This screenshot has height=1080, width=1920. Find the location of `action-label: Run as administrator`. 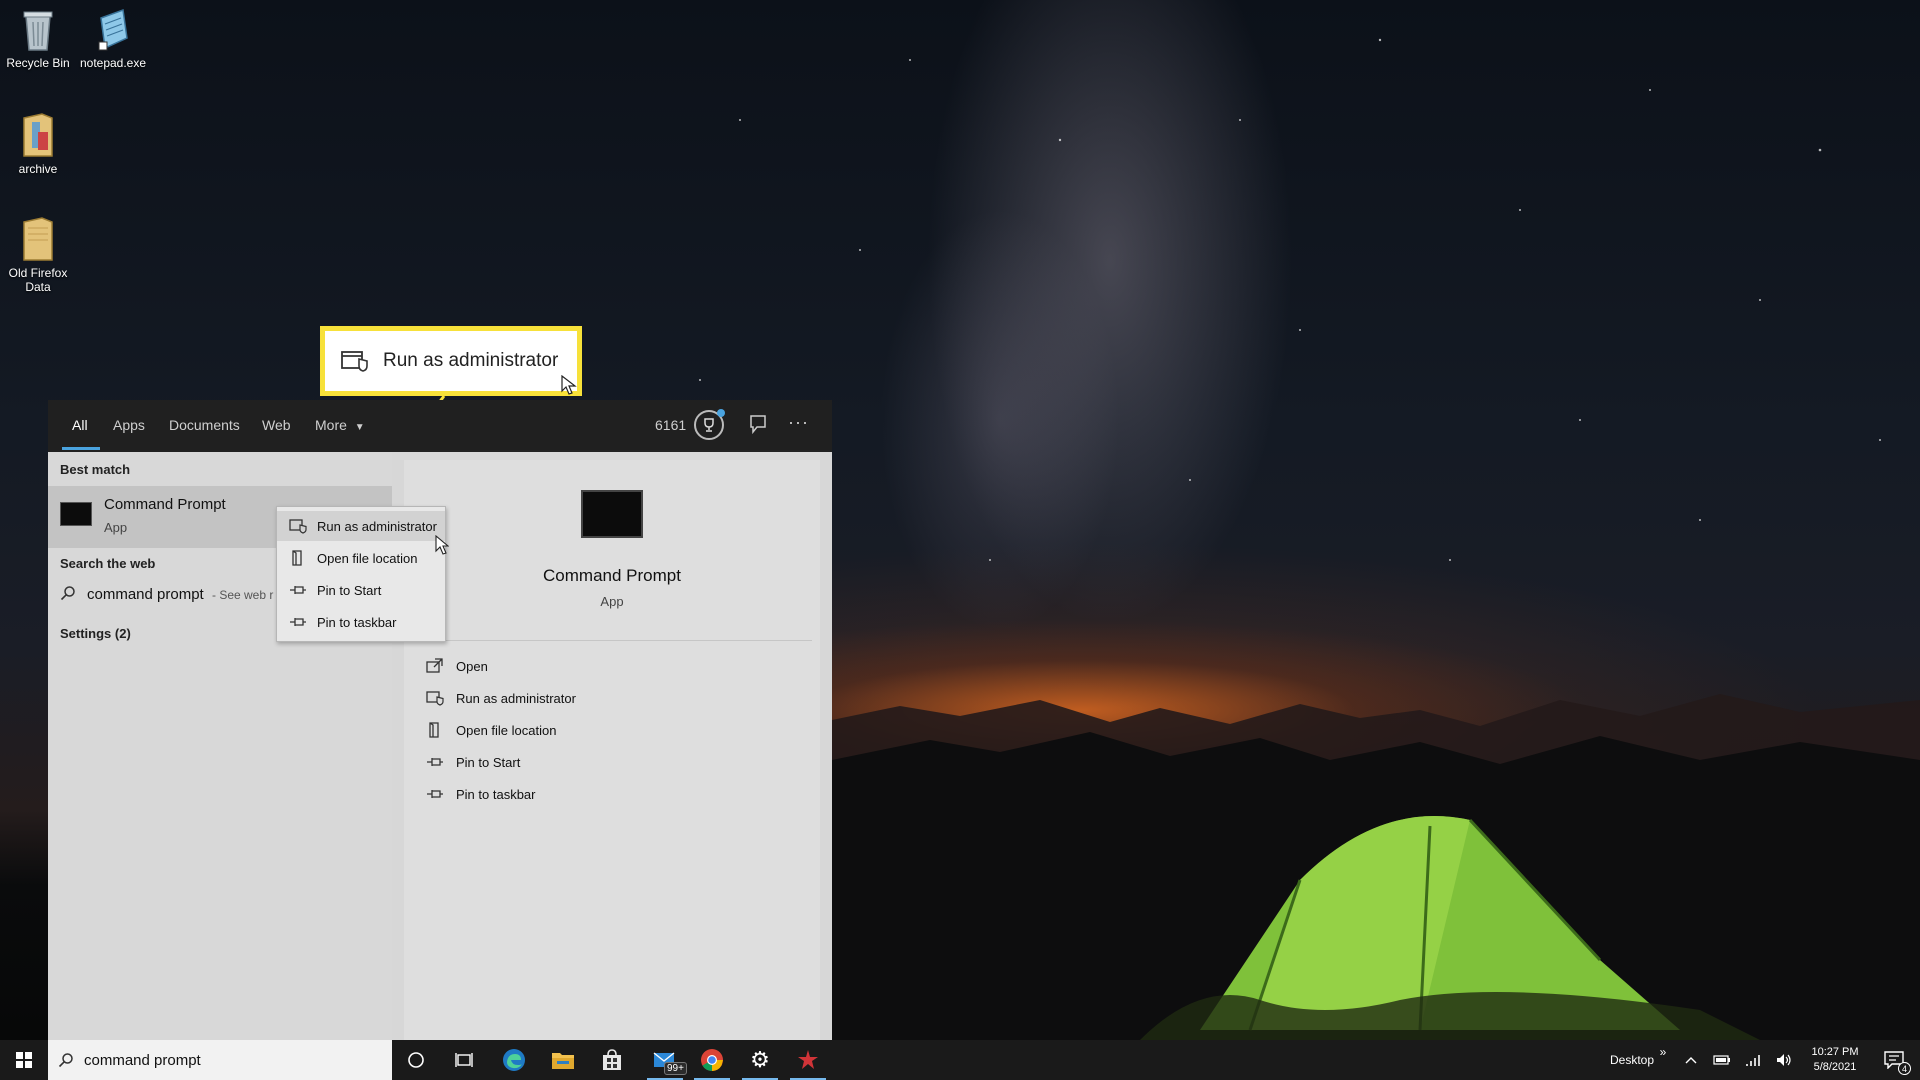

action-label: Run as administrator is located at coordinates (516, 698).